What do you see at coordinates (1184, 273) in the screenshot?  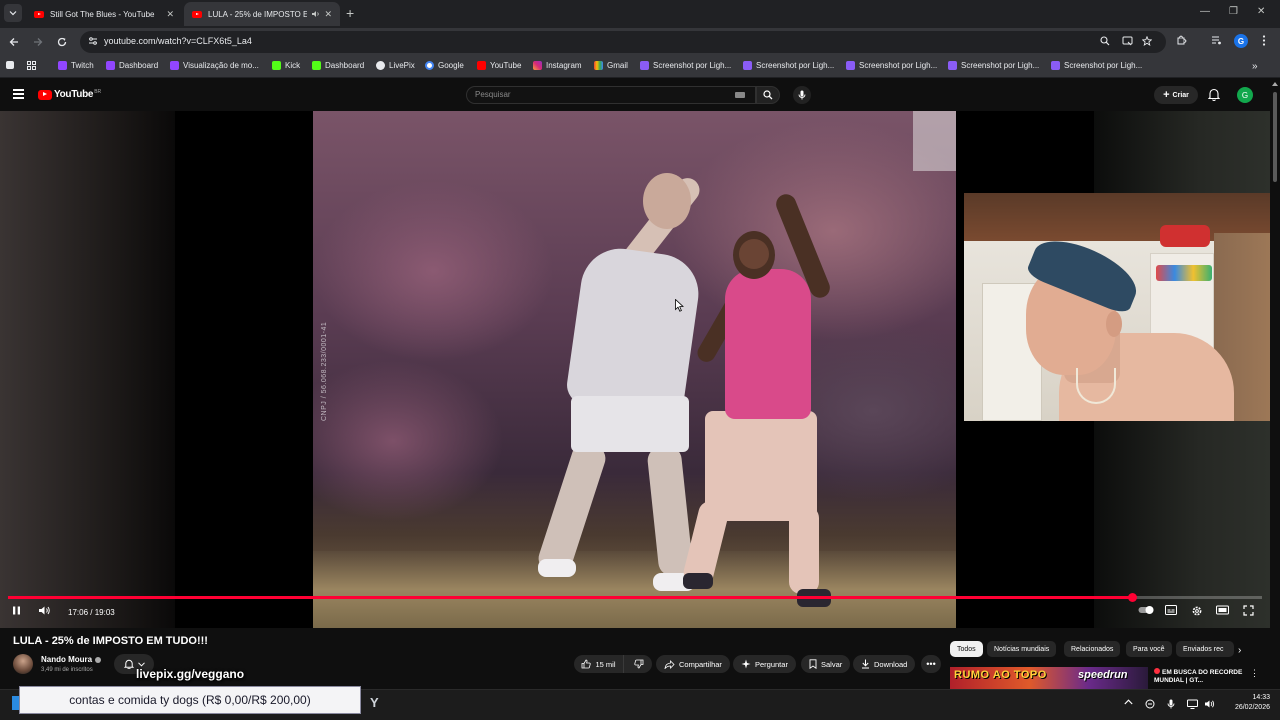 I see `webcam-colorful-object` at bounding box center [1184, 273].